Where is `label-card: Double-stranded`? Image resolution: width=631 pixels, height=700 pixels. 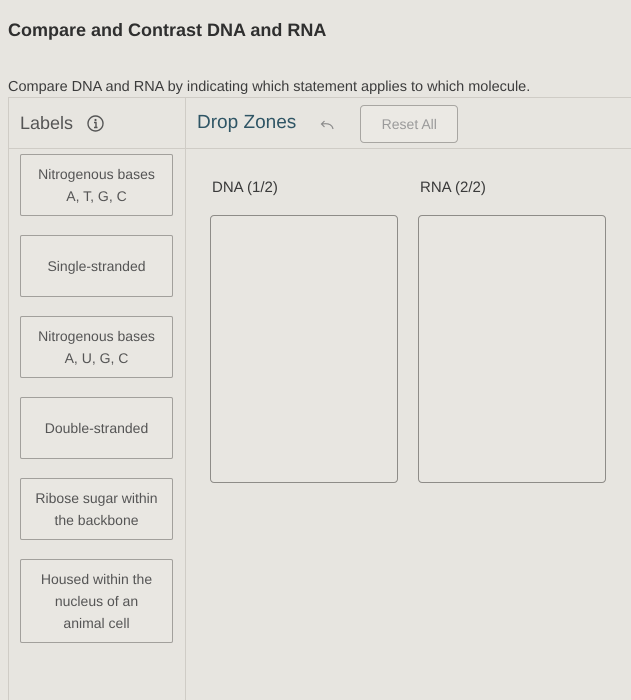 label-card: Double-stranded is located at coordinates (96, 428).